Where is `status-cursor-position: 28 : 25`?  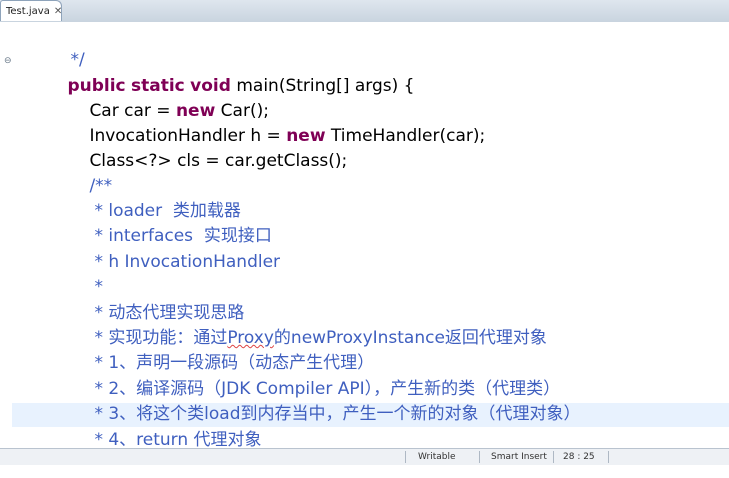 status-cursor-position: 28 : 25 is located at coordinates (579, 457).